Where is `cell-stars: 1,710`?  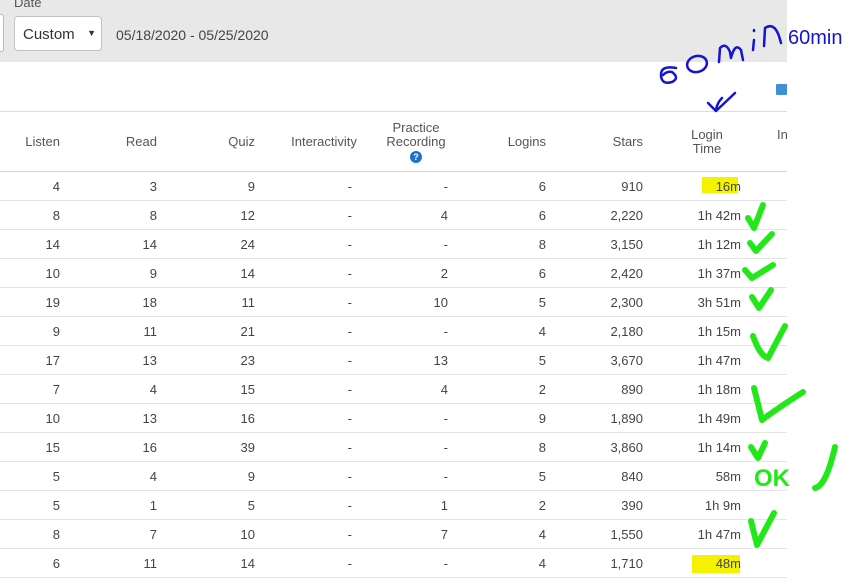 cell-stars: 1,710 is located at coordinates (626, 563).